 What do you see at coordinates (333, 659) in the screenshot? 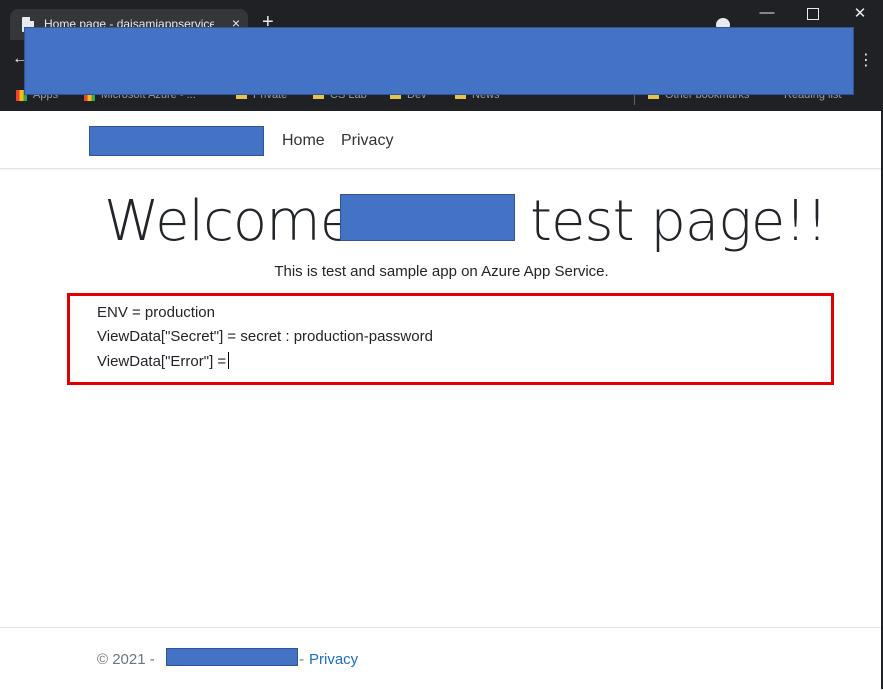
I see `footer-privacy-link: Privacy` at bounding box center [333, 659].